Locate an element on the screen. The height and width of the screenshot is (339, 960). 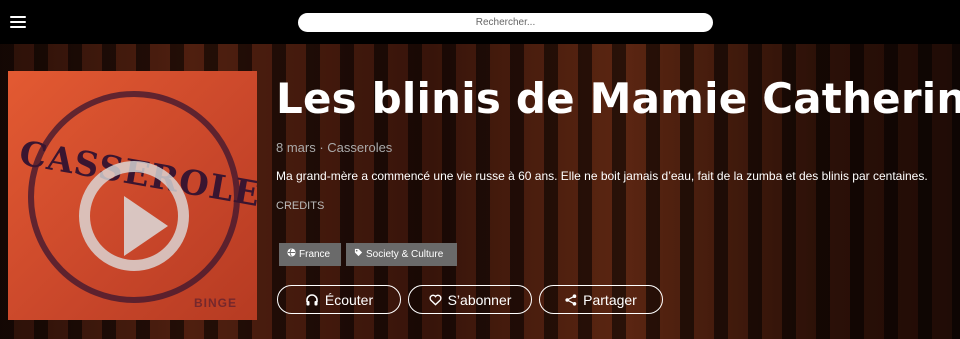
cover-brand-logo: BINGE is located at coordinates (215, 303).